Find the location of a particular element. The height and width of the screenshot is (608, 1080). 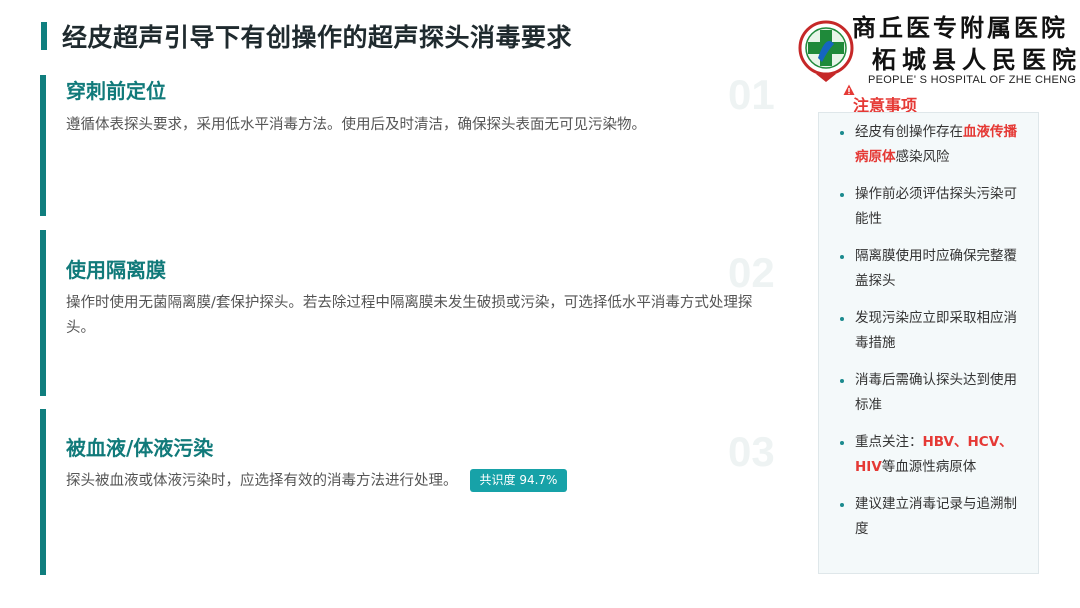

note-text: 发现污染应立即采取相应消毒措施 is located at coordinates (936, 330).